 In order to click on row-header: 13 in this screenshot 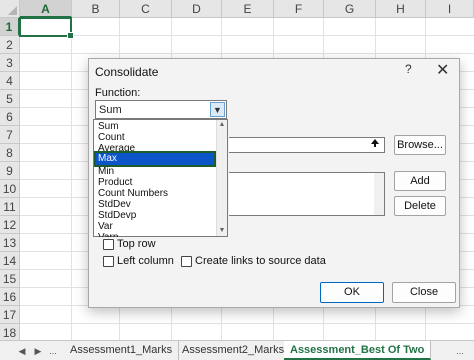, I will do `click(10, 243)`.